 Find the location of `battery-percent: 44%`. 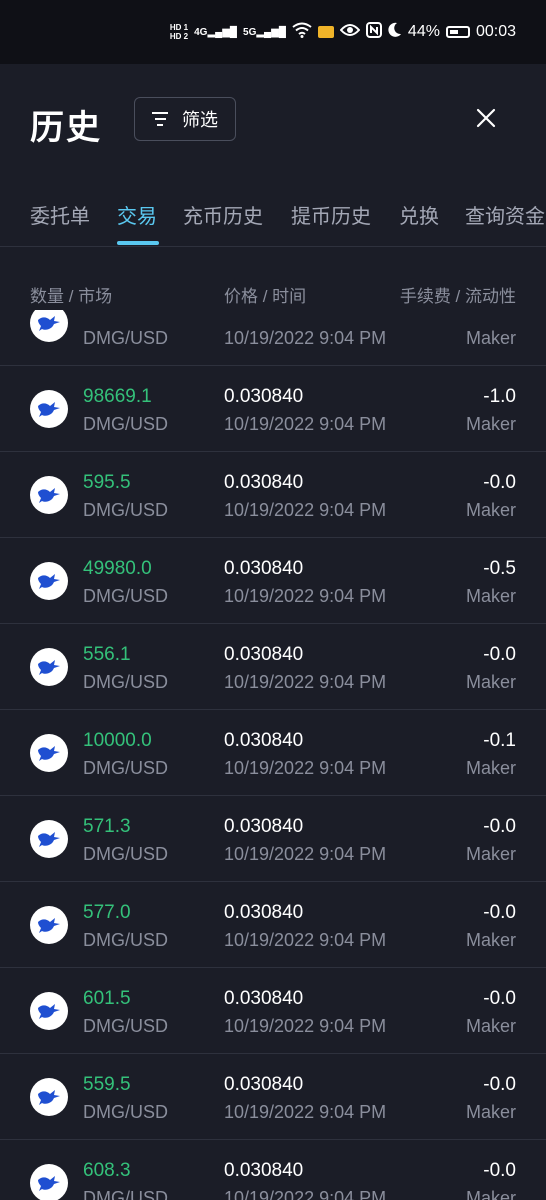

battery-percent: 44% is located at coordinates (423, 31).